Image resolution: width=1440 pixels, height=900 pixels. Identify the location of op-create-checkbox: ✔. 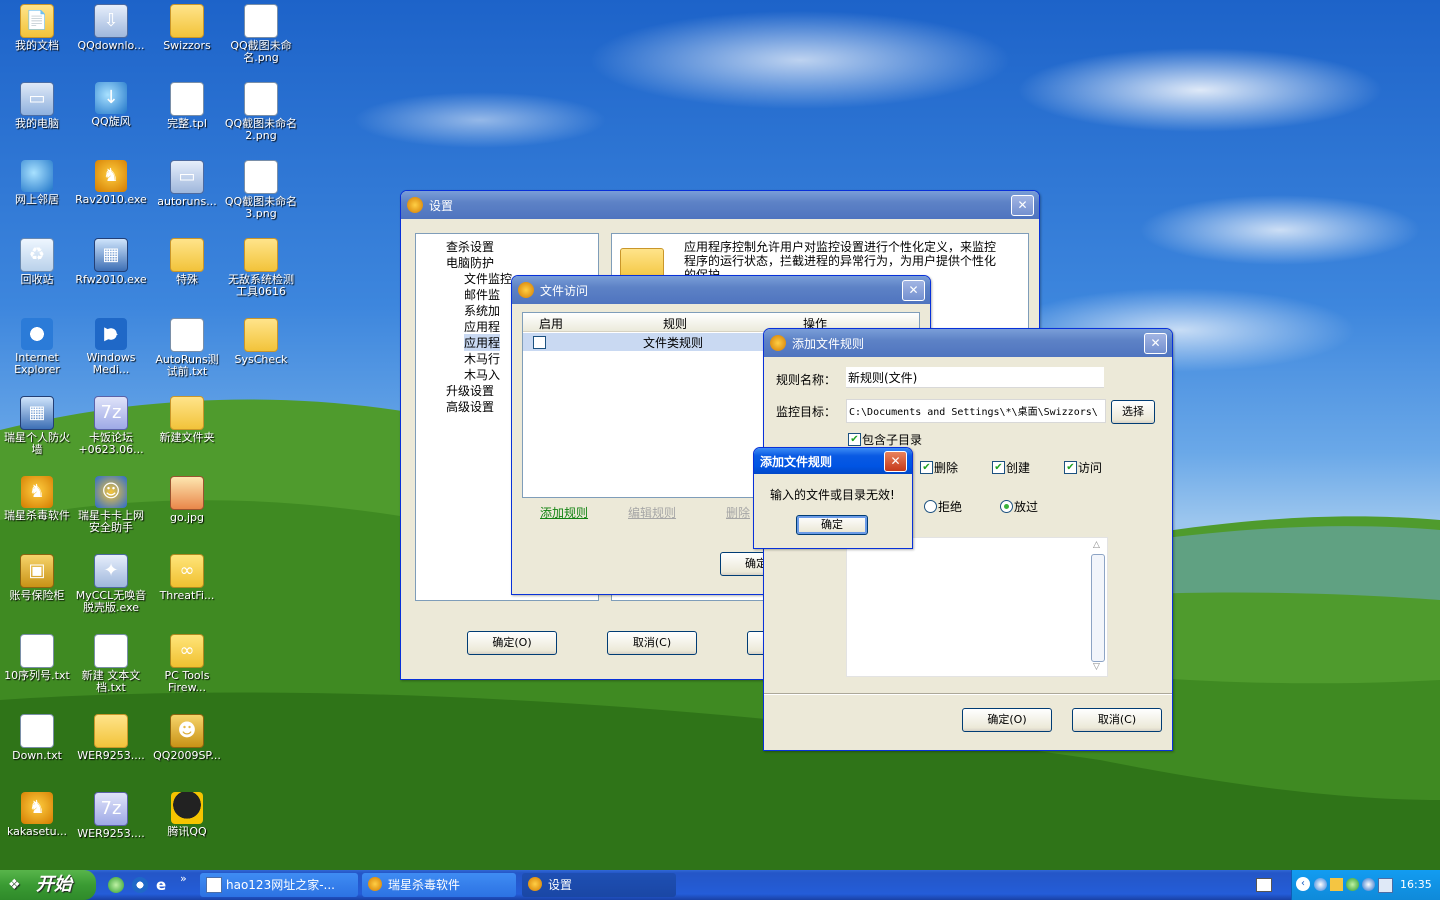
(998, 467).